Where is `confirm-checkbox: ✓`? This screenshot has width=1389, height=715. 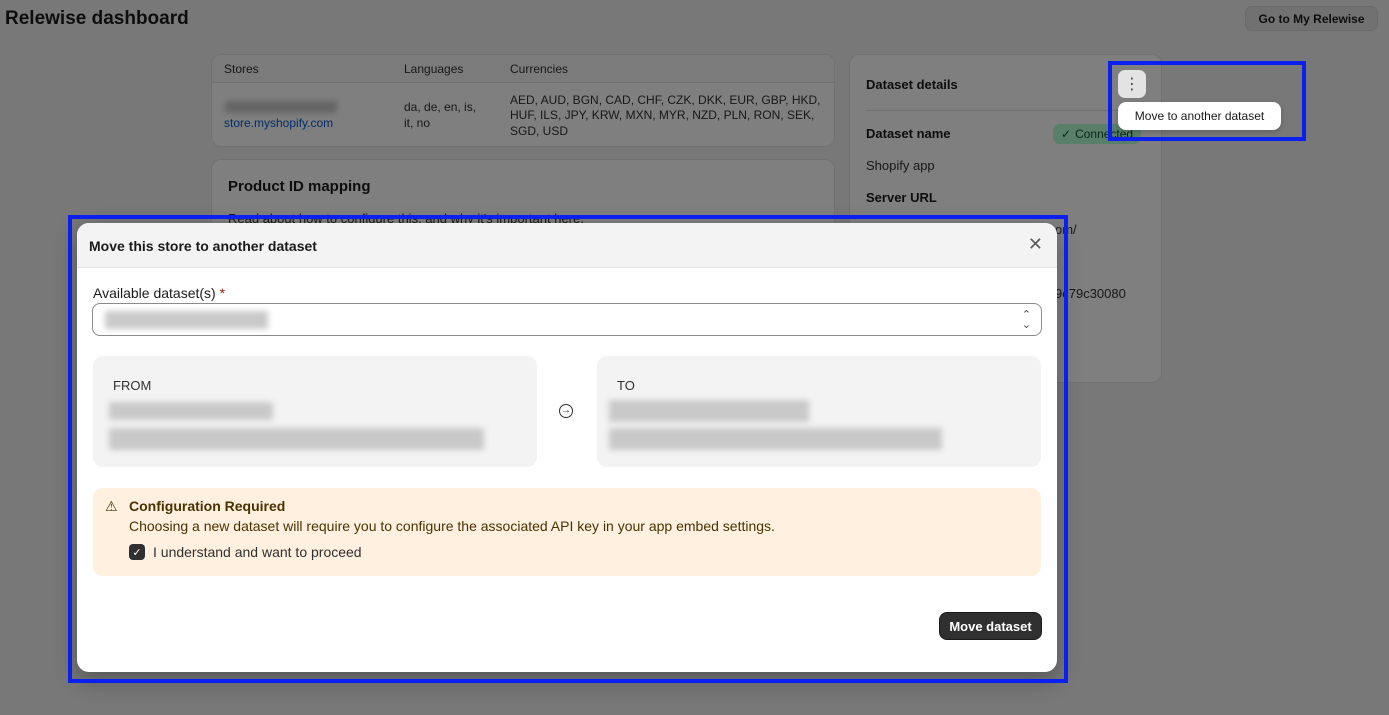
confirm-checkbox: ✓ is located at coordinates (137, 552).